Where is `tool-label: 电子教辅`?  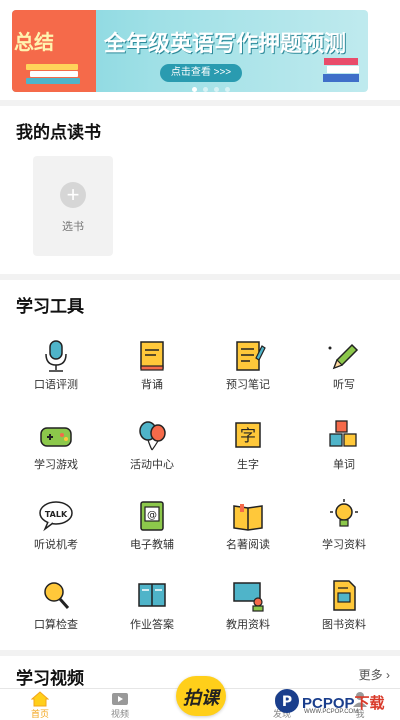 tool-label: 电子教辅 is located at coordinates (152, 545).